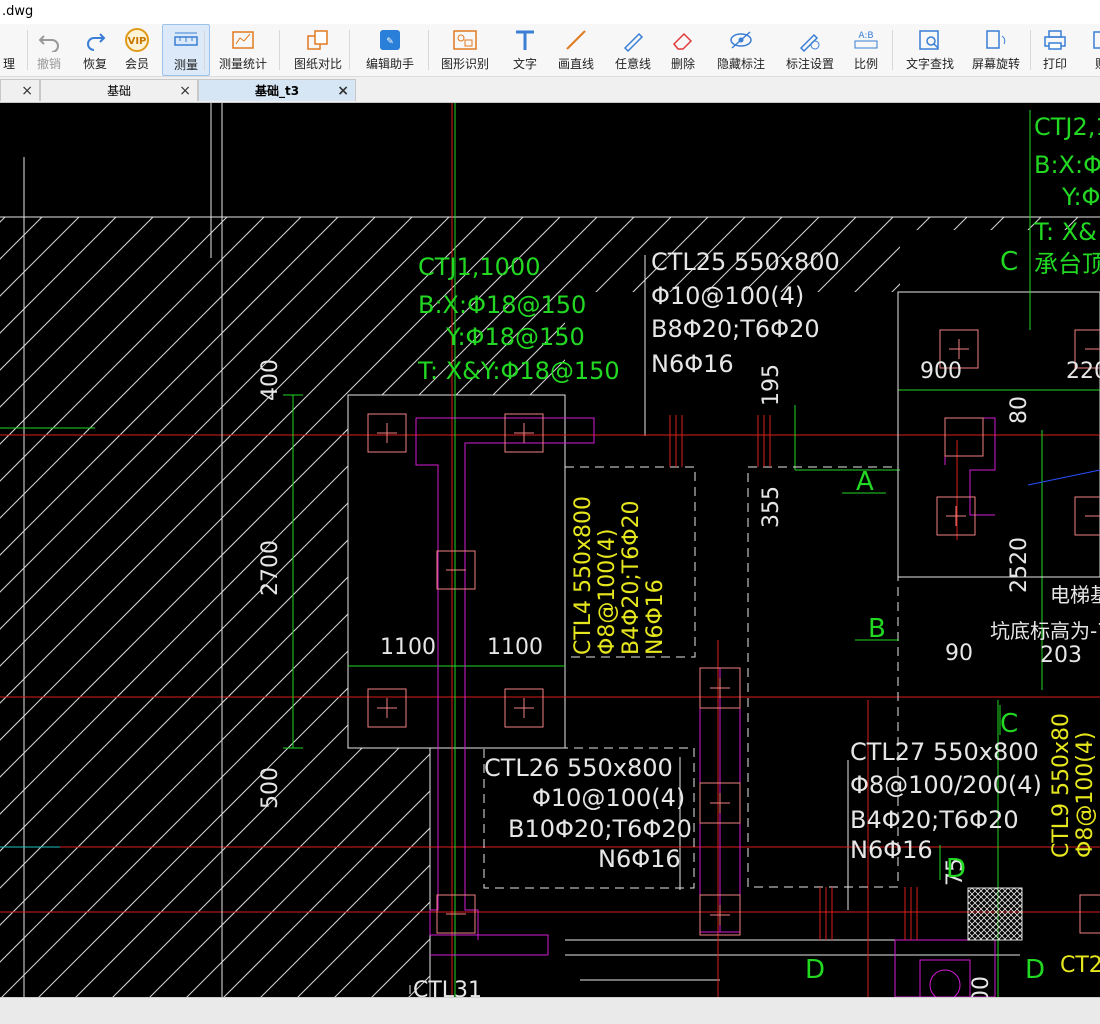 Image resolution: width=1100 pixels, height=1024 pixels. I want to click on dim-00: 00, so click(981, 986).